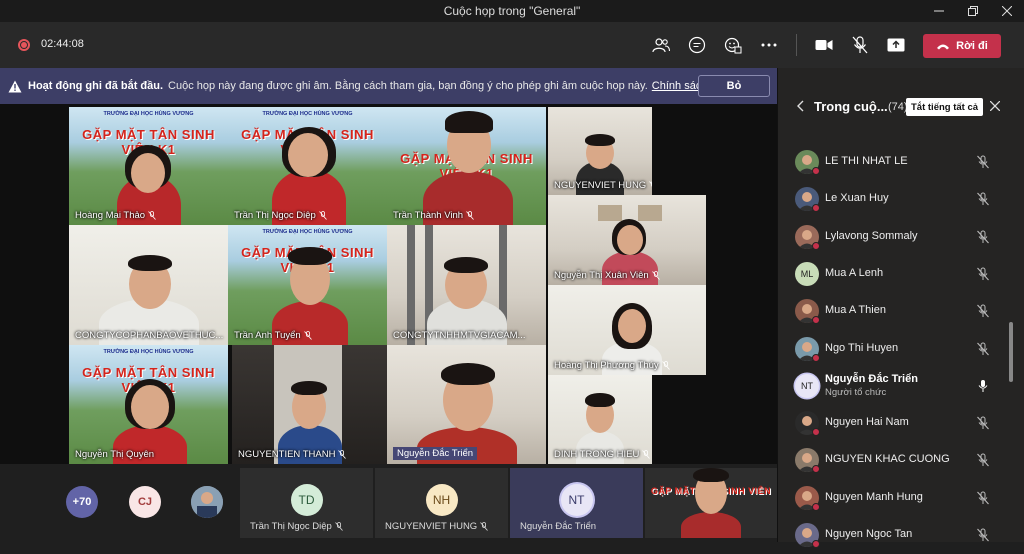  Describe the element at coordinates (807, 274) in the screenshot. I see `avatar: ML` at that location.